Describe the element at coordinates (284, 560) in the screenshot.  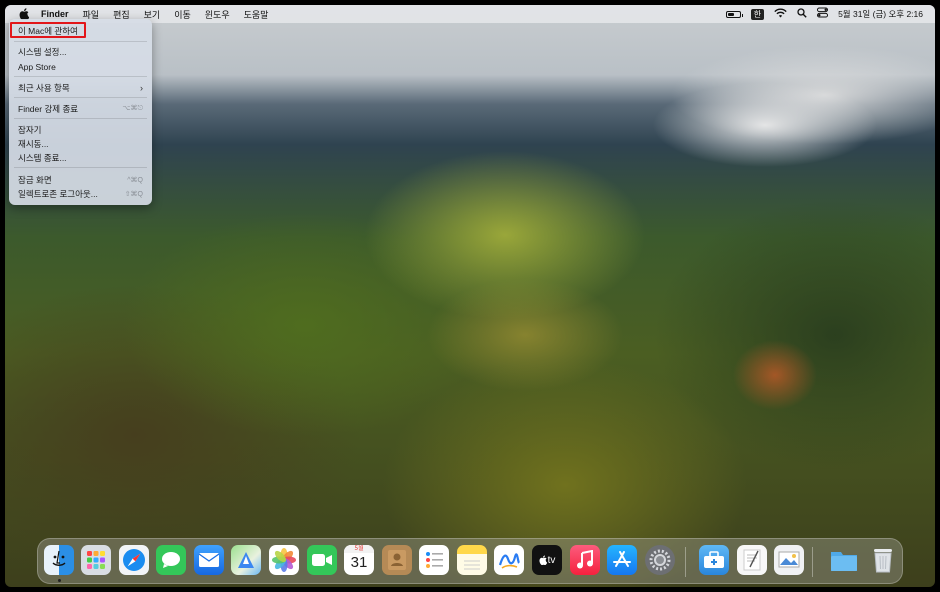
I see `photos-icon` at that location.